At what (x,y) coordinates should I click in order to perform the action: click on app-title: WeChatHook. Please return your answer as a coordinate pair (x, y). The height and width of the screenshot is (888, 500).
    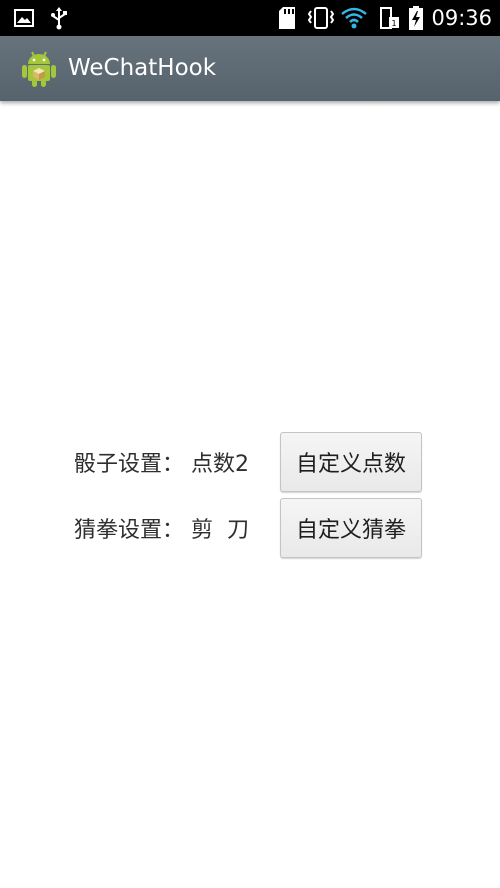
    Looking at the image, I should click on (142, 68).